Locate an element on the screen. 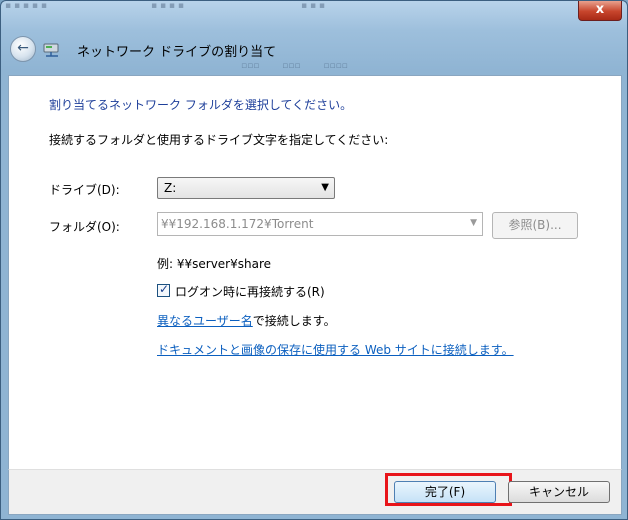 This screenshot has width=628, height=520. web-site-link: ドキュメントと画像の保存に使用する Web サイトに接続します。 is located at coordinates (335, 350).